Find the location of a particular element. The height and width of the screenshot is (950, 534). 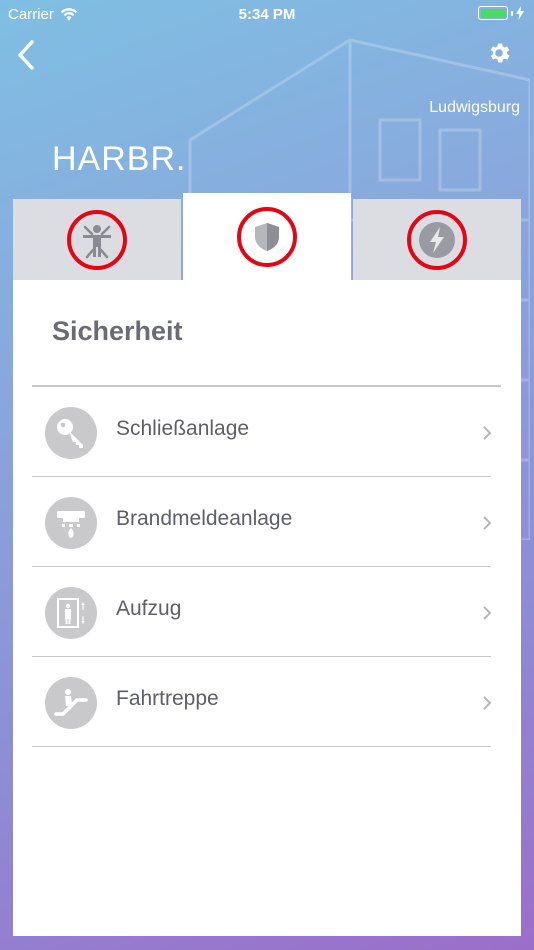

category-tabs is located at coordinates (267, 237).